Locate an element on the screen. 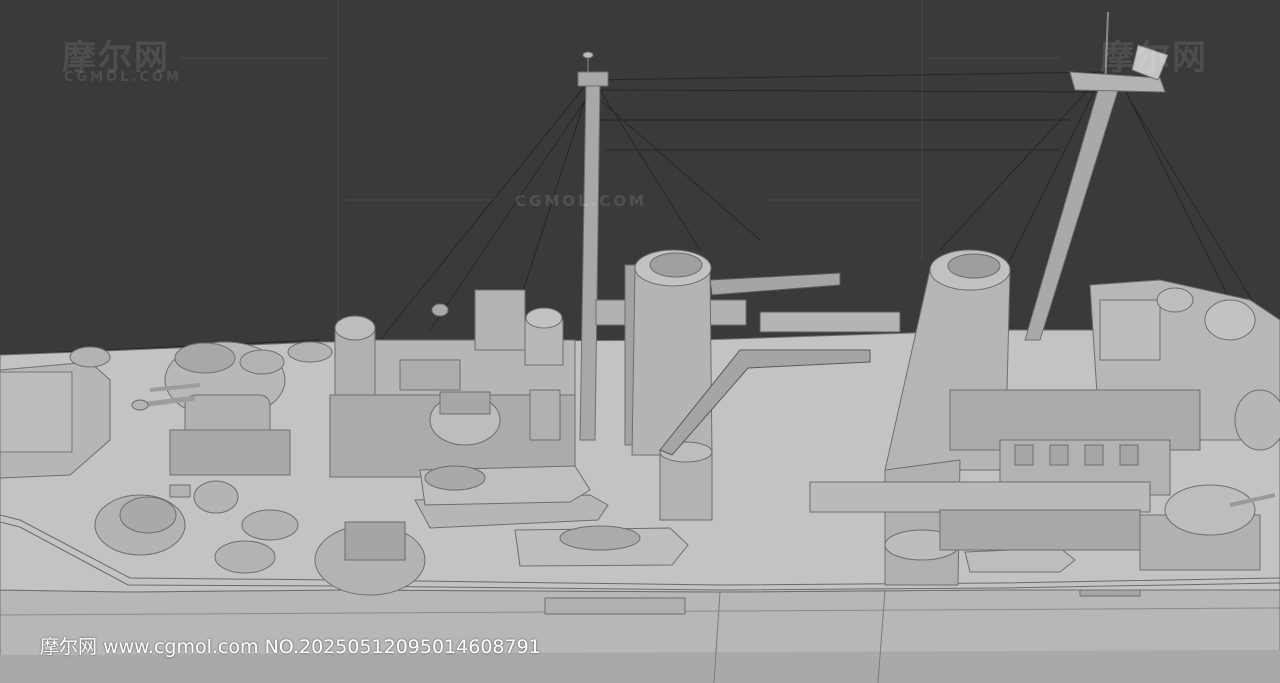 Image resolution: width=1280 pixels, height=683 pixels. caption-number: NO.2025051209501460​8791 is located at coordinates (402, 647).